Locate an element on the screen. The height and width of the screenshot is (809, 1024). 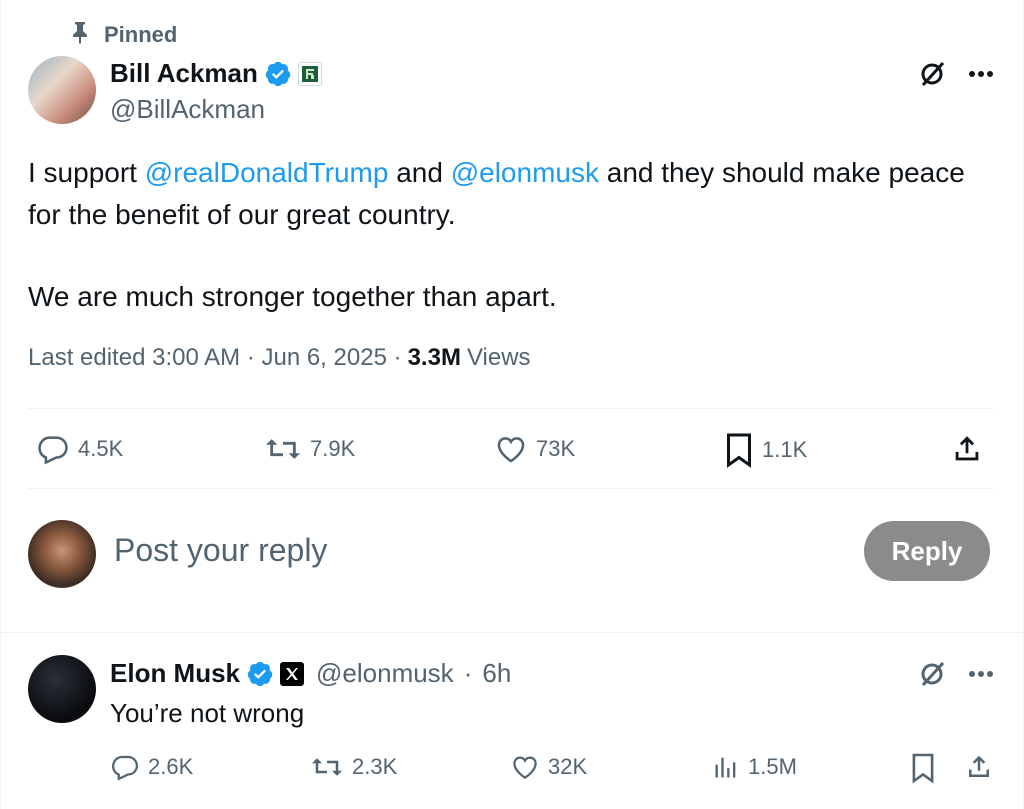
views-action: 1.5M is located at coordinates (754, 767).